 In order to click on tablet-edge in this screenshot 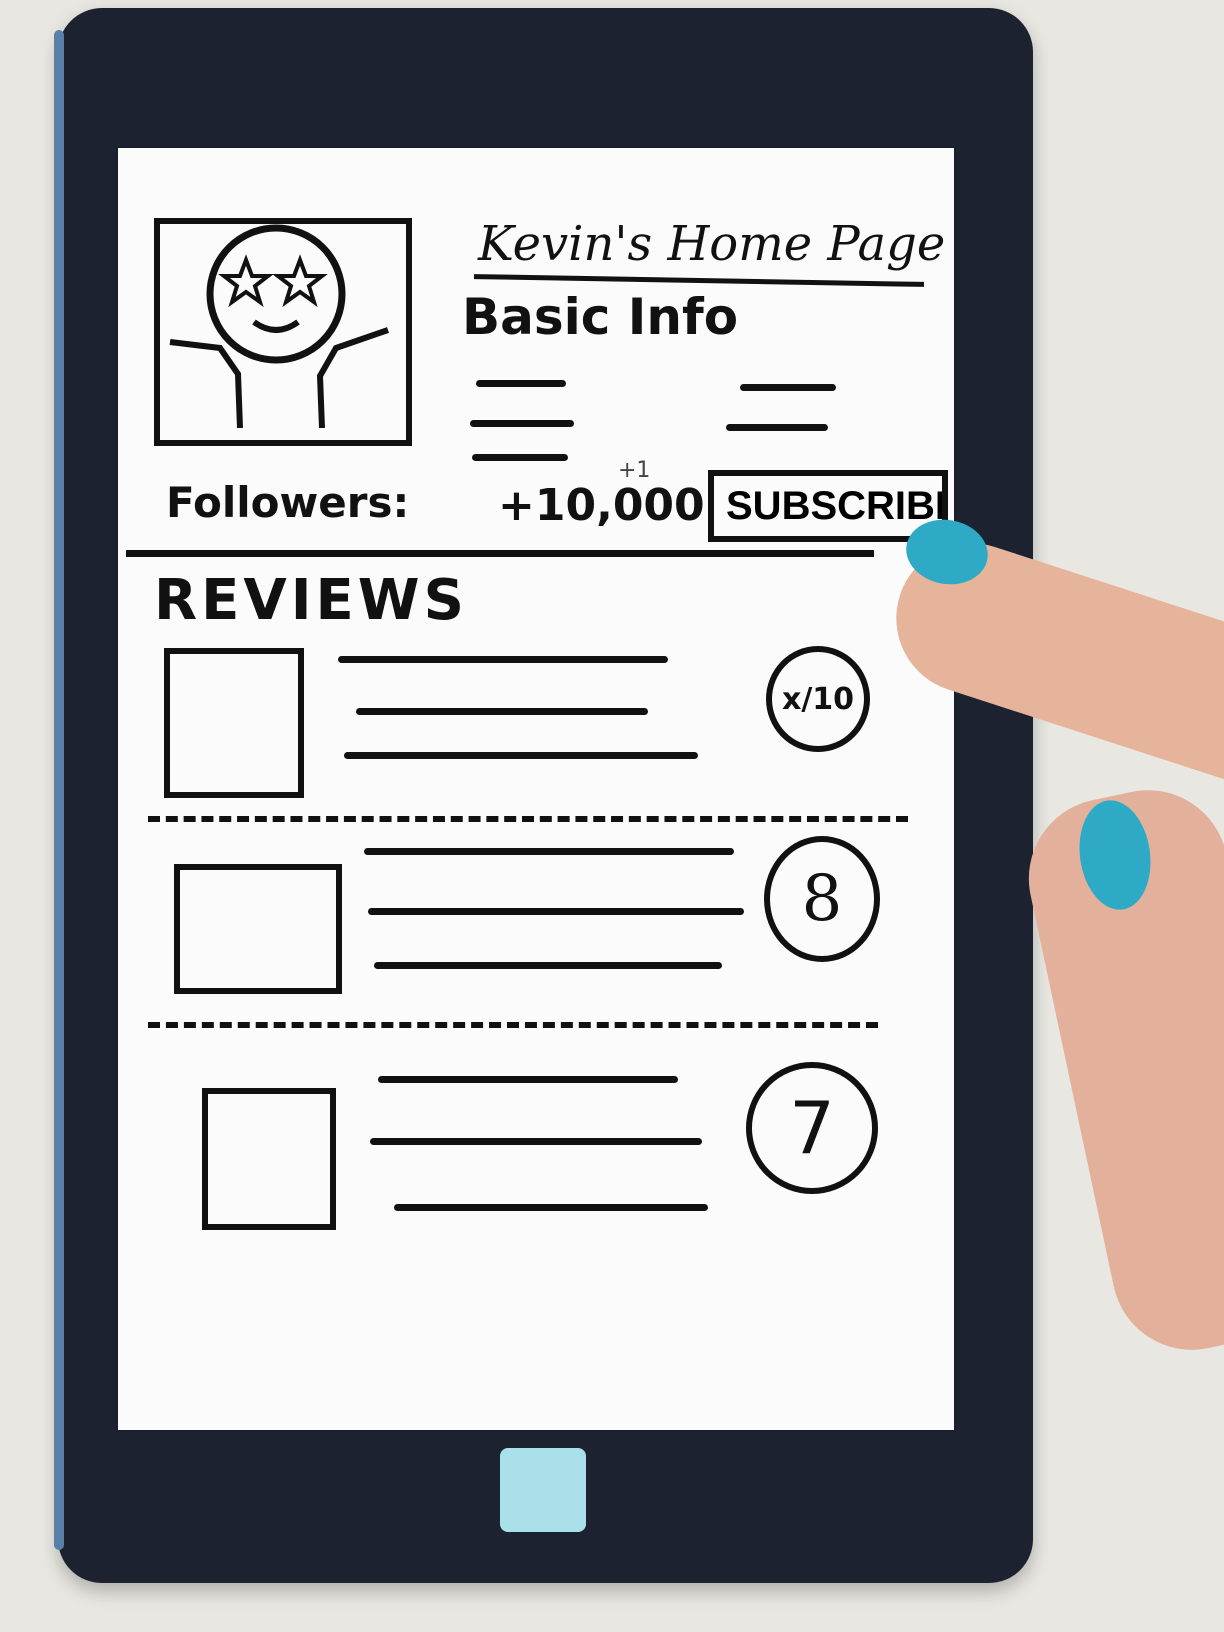, I will do `click(59, 790)`.